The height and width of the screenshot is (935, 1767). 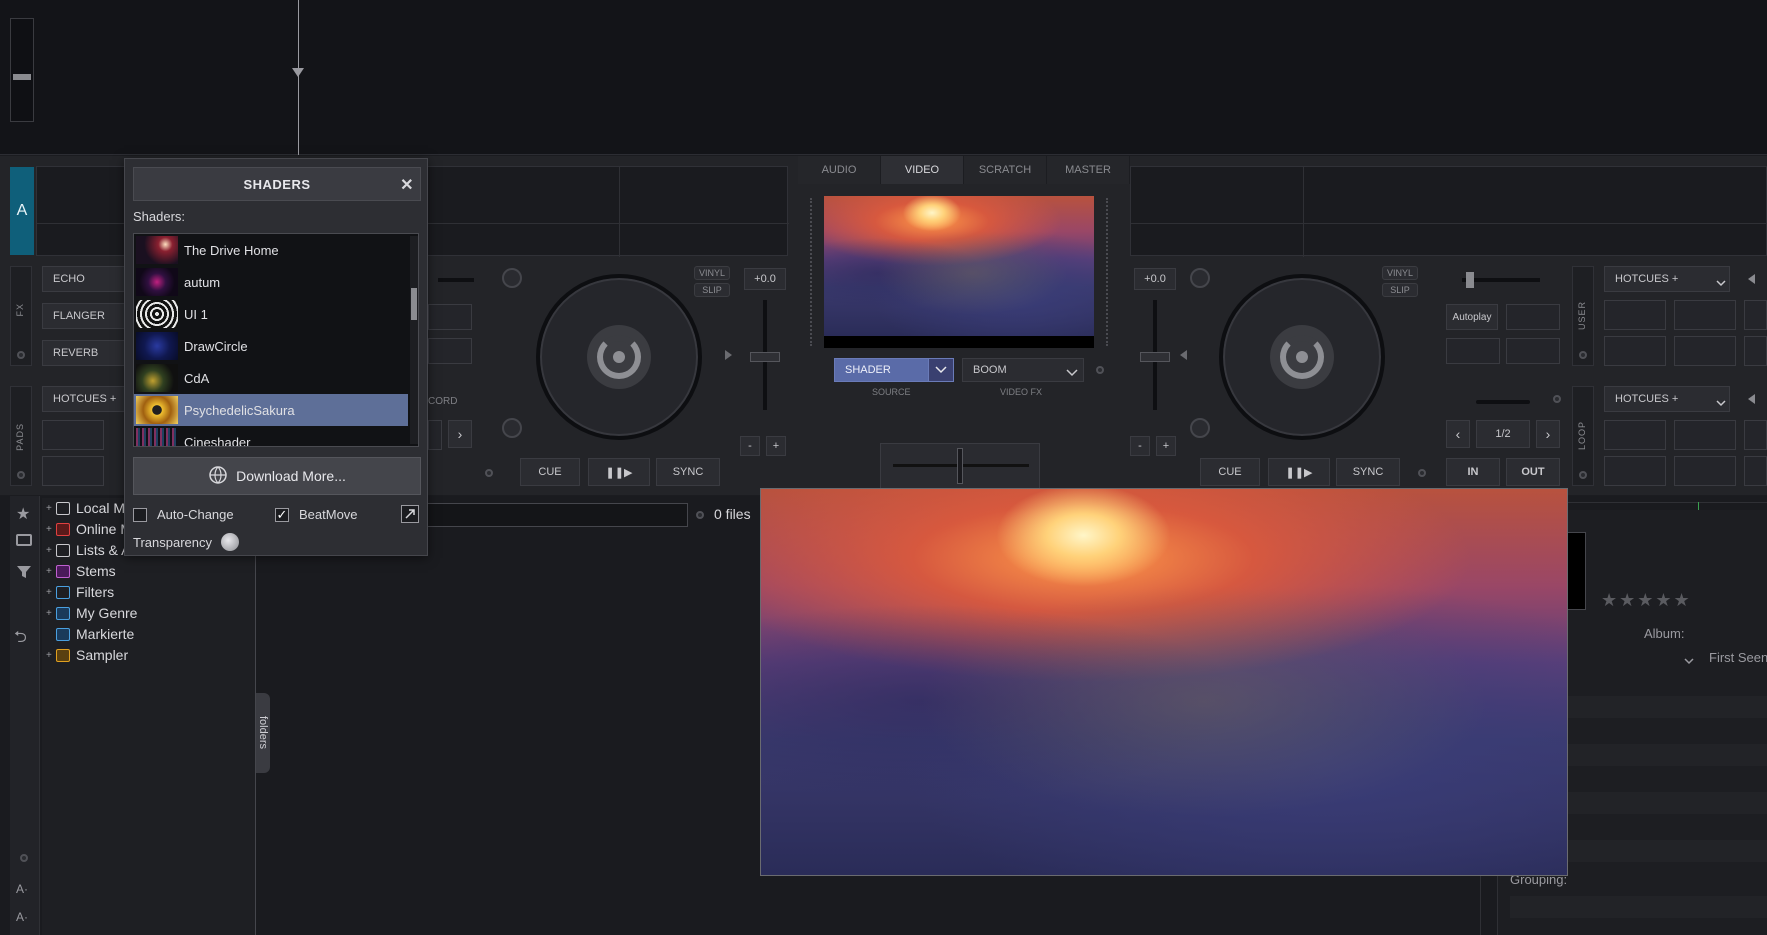 What do you see at coordinates (1667, 279) in the screenshot?
I see `deck-b-hotcues-top-select: HOTCUES +` at bounding box center [1667, 279].